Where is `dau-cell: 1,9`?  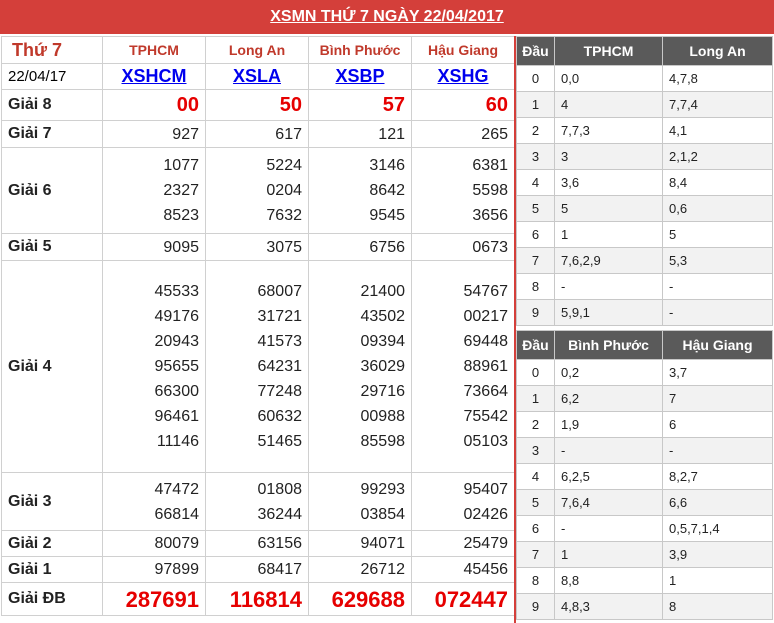
dau-cell: 1,9 is located at coordinates (608, 424).